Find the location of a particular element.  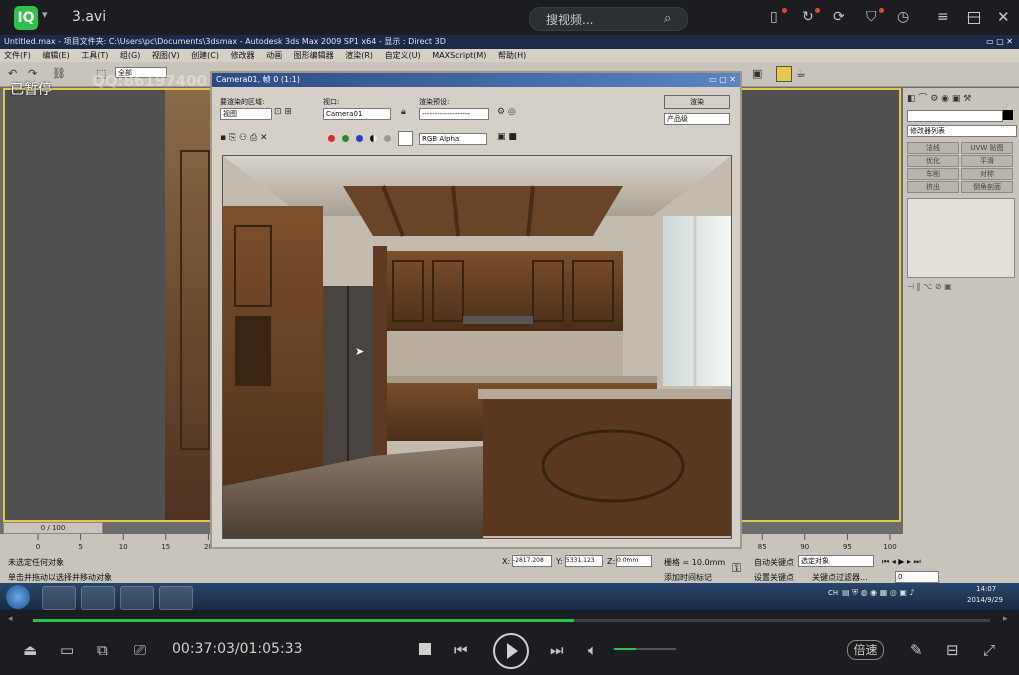

speed-button: 倍速 is located at coordinates (865, 650).